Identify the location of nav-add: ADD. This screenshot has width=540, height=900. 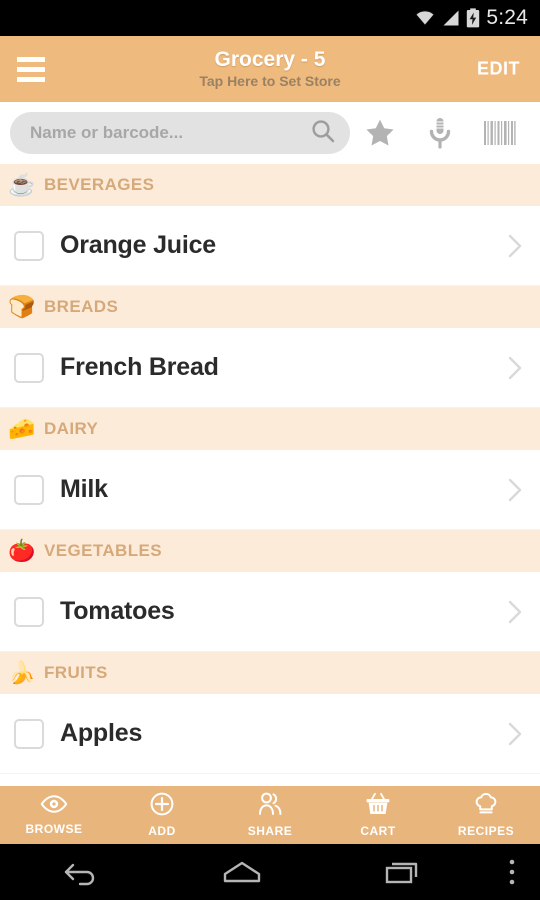
(162, 815).